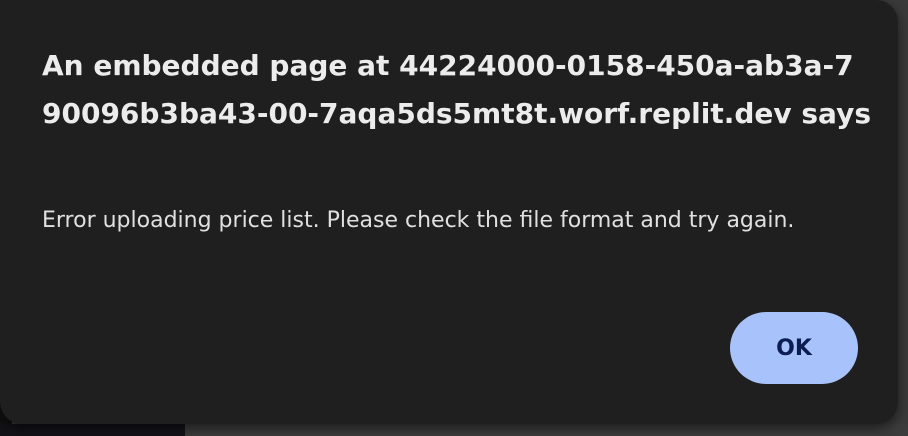 The width and height of the screenshot is (908, 436). Describe the element at coordinates (92, 430) in the screenshot. I see `backdrop-dark-corner` at that location.